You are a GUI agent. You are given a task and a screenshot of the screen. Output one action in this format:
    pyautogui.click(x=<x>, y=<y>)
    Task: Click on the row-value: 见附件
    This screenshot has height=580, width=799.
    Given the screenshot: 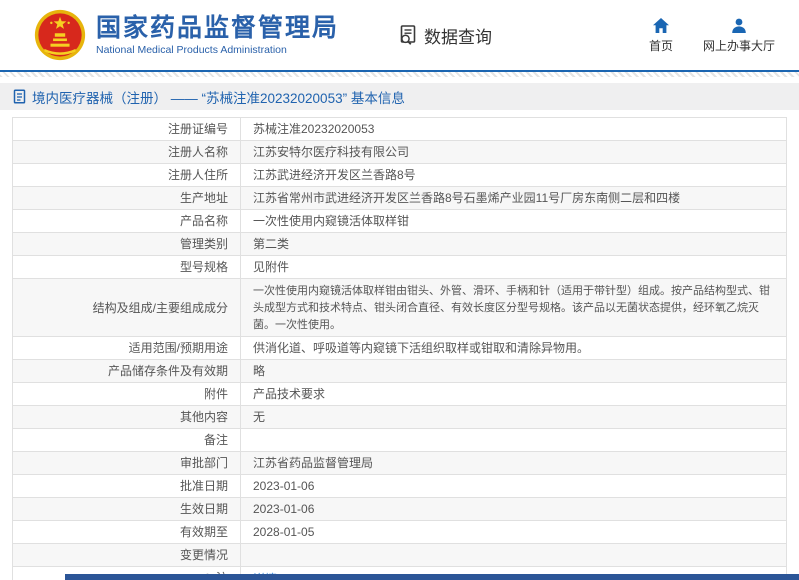 What is the action you would take?
    pyautogui.click(x=271, y=267)
    